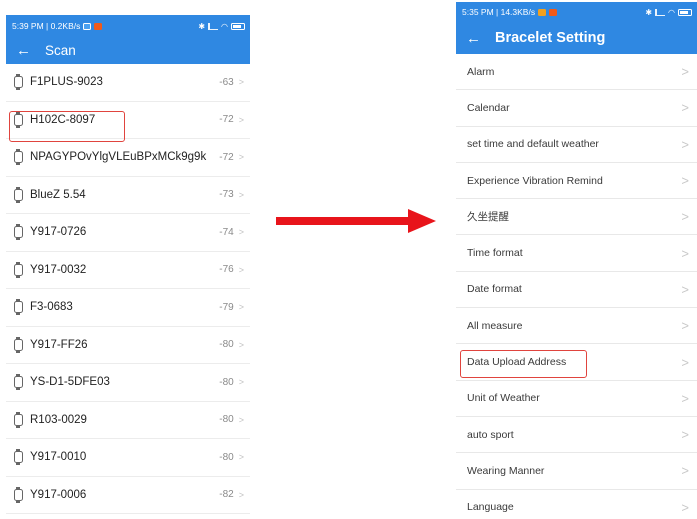 The height and width of the screenshot is (519, 697). What do you see at coordinates (517, 362) in the screenshot?
I see `setting-item-label: Data Upload Address` at bounding box center [517, 362].